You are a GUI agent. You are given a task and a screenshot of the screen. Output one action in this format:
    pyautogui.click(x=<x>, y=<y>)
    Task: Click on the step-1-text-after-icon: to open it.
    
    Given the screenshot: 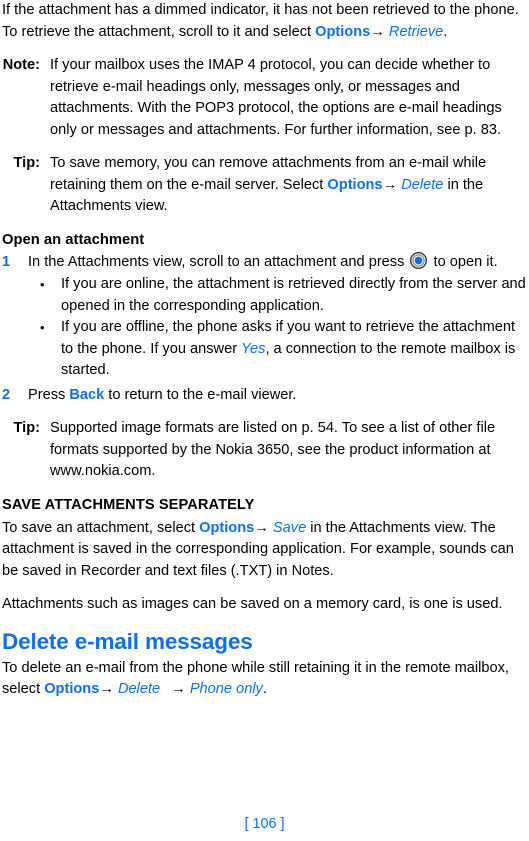 What is the action you would take?
    pyautogui.click(x=465, y=261)
    